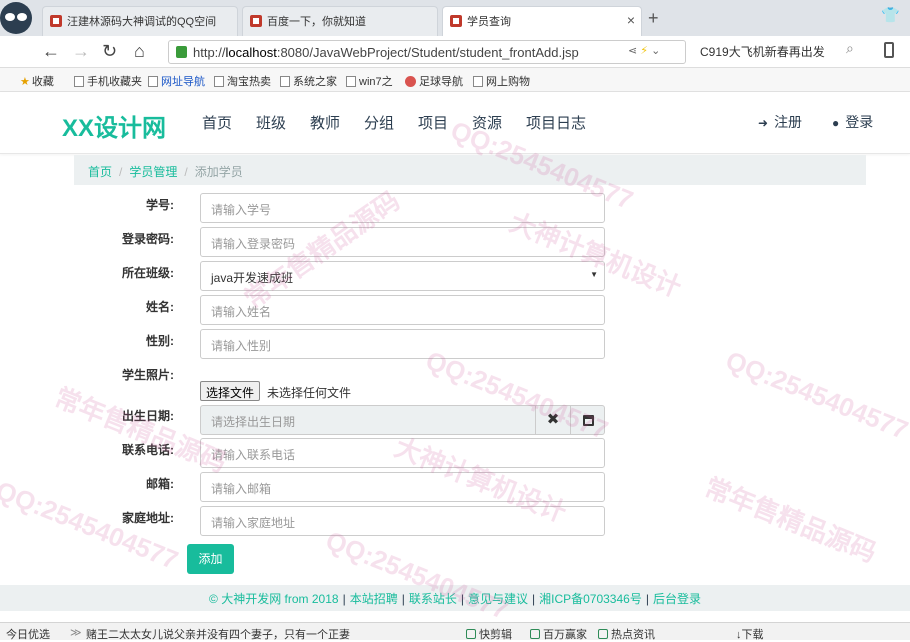 This screenshot has width=910, height=642. Describe the element at coordinates (37, 81) in the screenshot. I see `bookmark-favorites: ★ 收藏` at that location.